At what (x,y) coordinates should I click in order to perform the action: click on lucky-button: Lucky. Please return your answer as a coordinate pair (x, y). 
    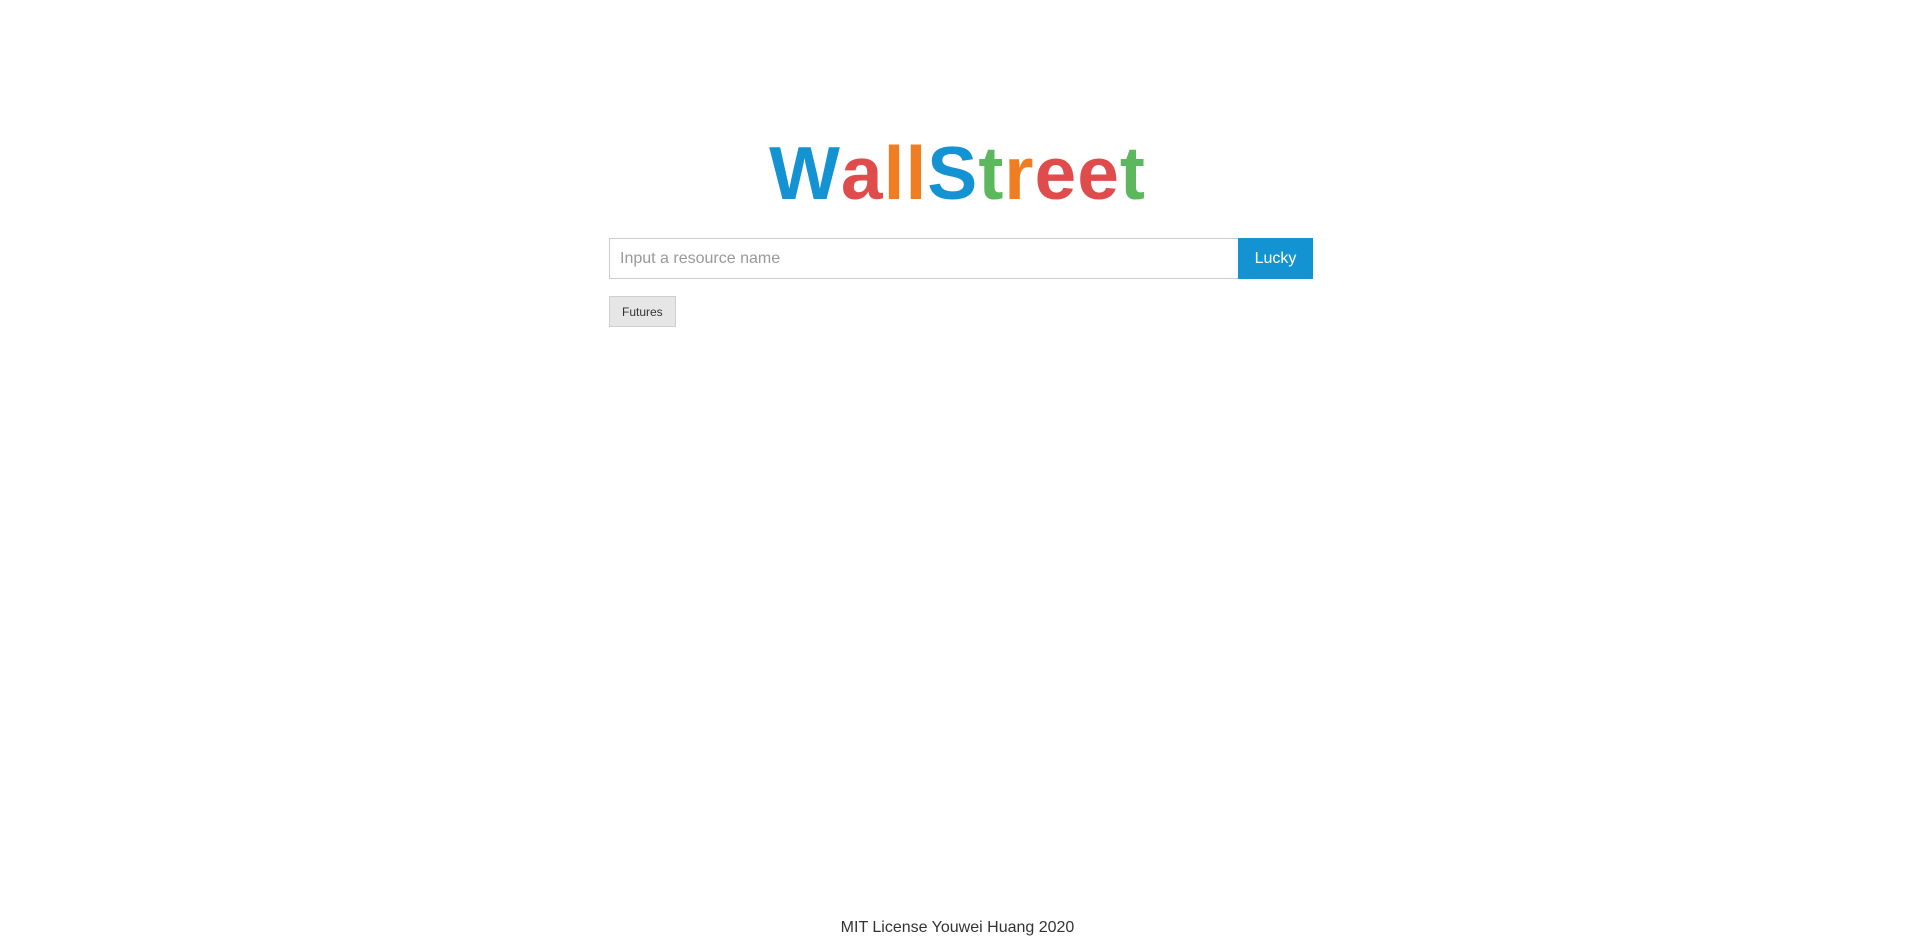
    Looking at the image, I should click on (1275, 258).